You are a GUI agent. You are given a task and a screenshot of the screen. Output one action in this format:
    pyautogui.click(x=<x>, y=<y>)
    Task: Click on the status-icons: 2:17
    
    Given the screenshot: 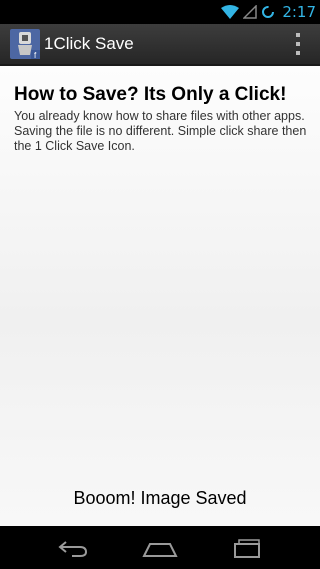 What is the action you would take?
    pyautogui.click(x=268, y=12)
    